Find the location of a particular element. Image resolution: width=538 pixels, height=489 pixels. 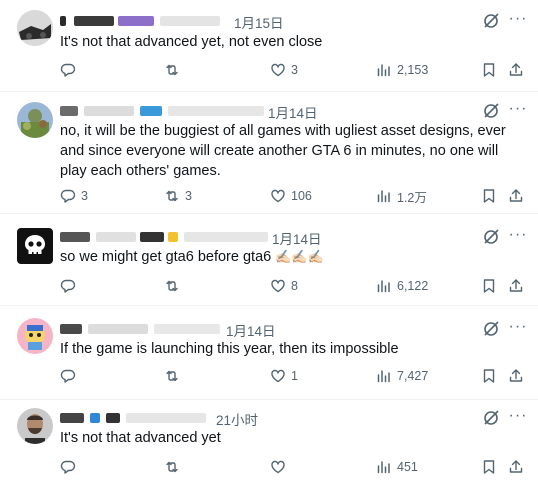

like-button: 1 is located at coordinates (284, 376).